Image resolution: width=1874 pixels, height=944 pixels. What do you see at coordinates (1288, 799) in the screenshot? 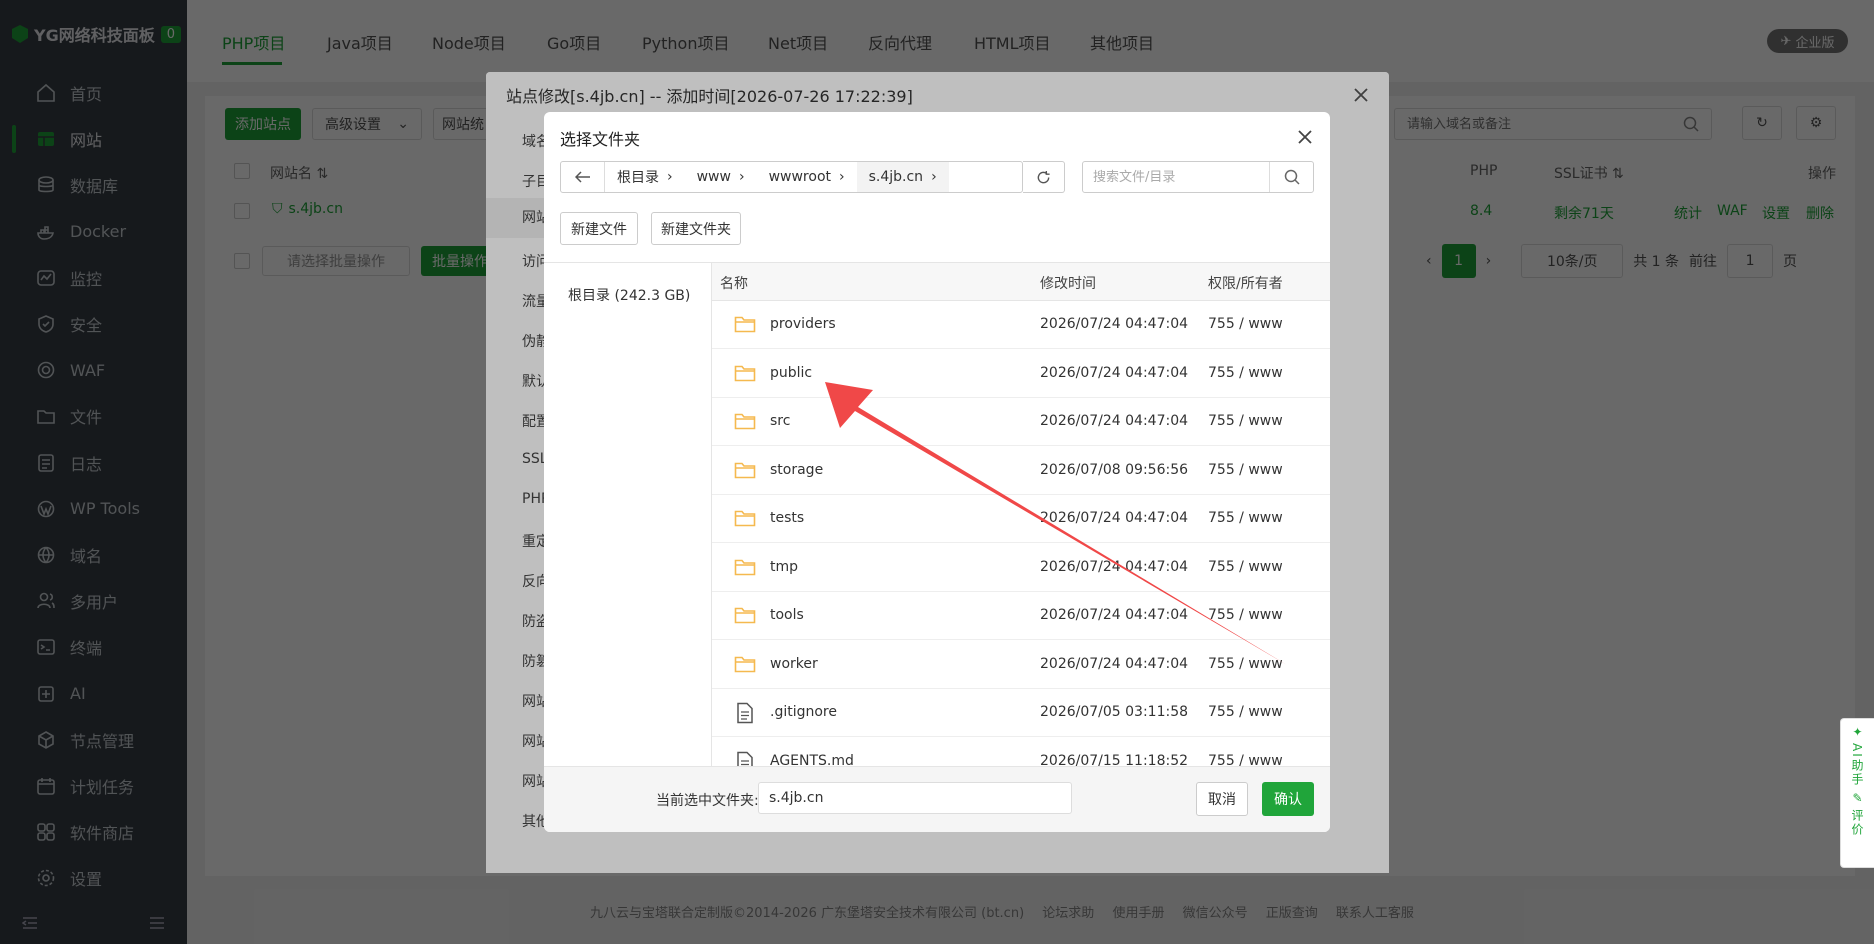
I see `confirm-button: 确认` at bounding box center [1288, 799].